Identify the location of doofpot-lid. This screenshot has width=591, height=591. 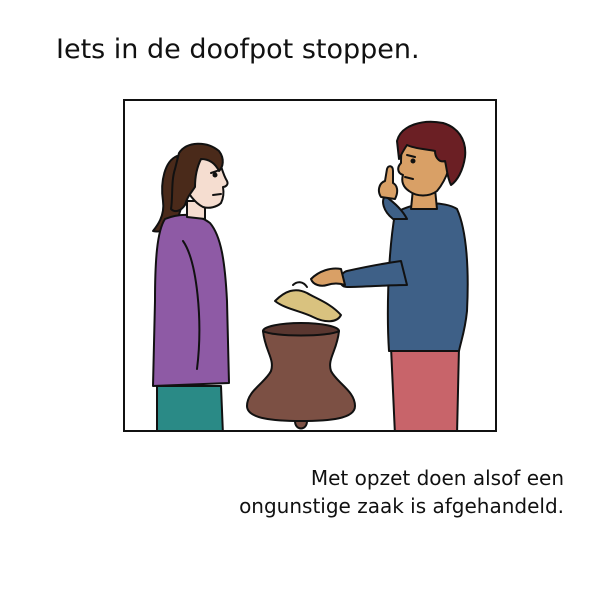
(308, 302).